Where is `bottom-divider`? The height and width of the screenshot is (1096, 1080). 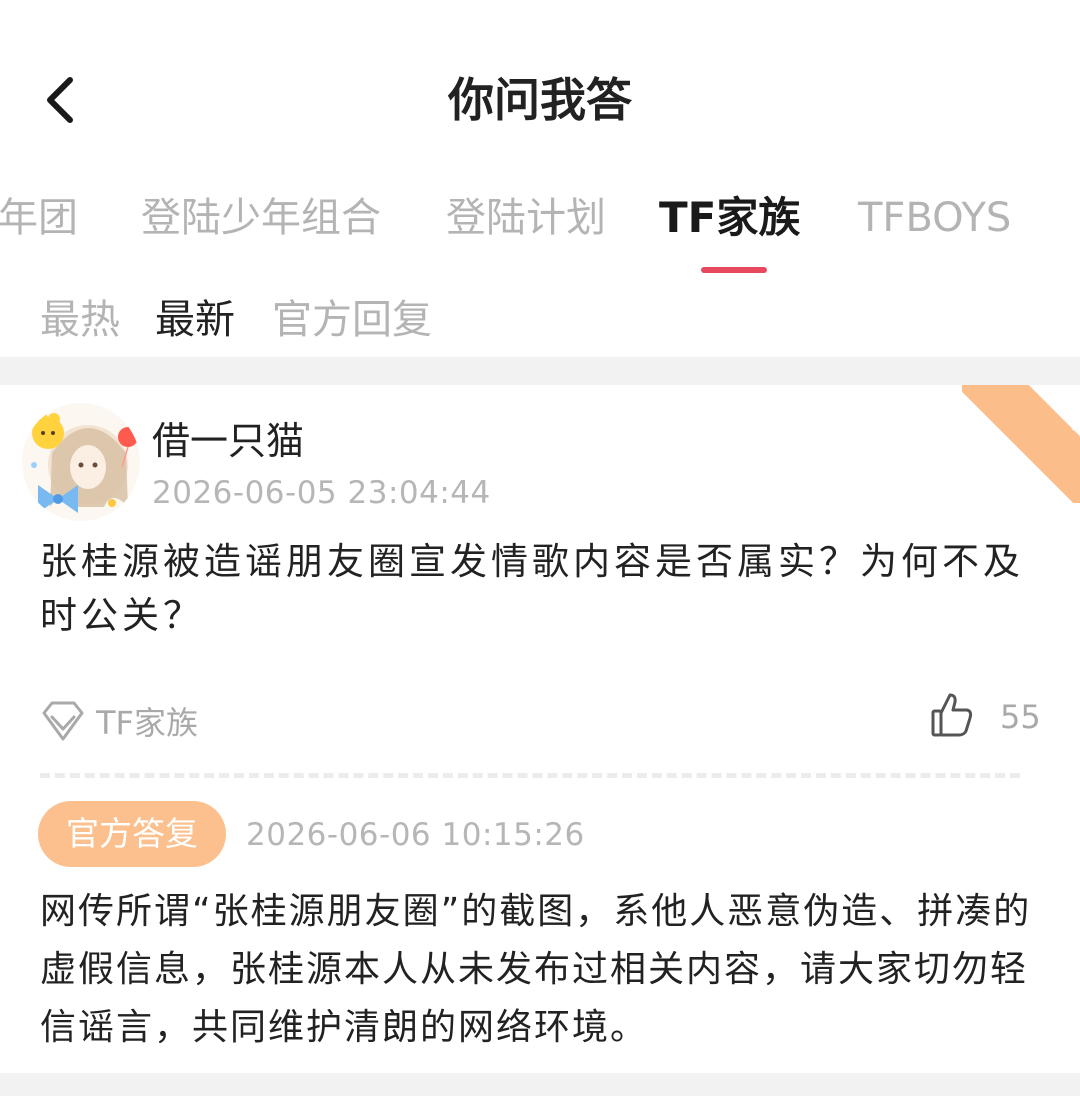
bottom-divider is located at coordinates (540, 1084).